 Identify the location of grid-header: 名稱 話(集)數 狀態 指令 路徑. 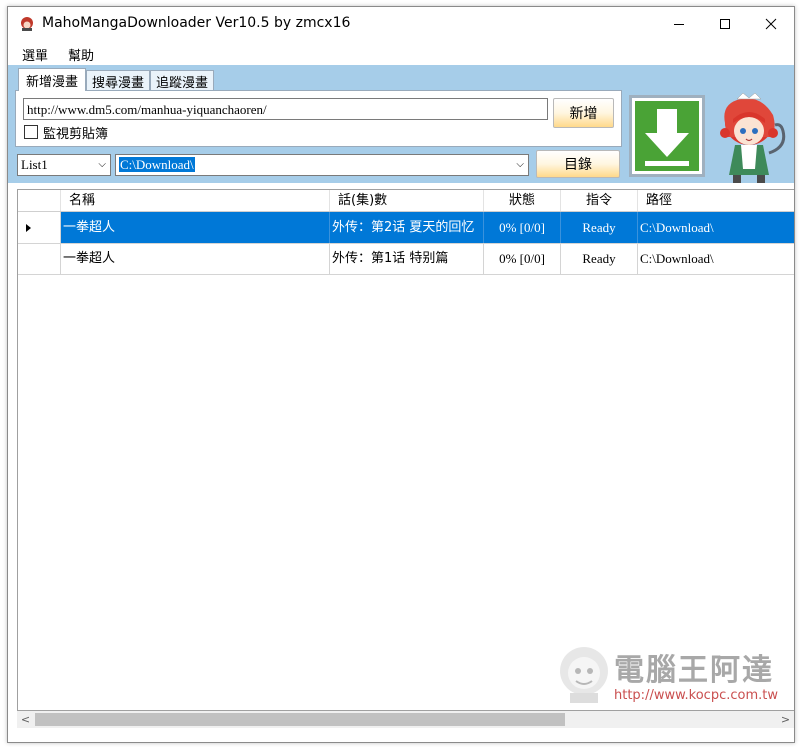
(406, 201).